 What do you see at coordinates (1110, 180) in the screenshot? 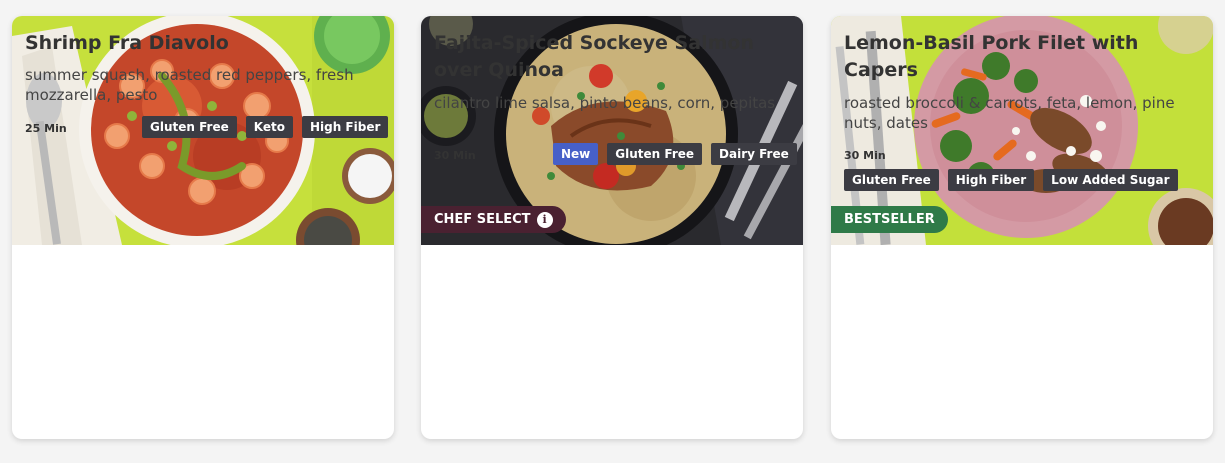
I see `tag-low-added-sugar: Low Added Sugar` at bounding box center [1110, 180].